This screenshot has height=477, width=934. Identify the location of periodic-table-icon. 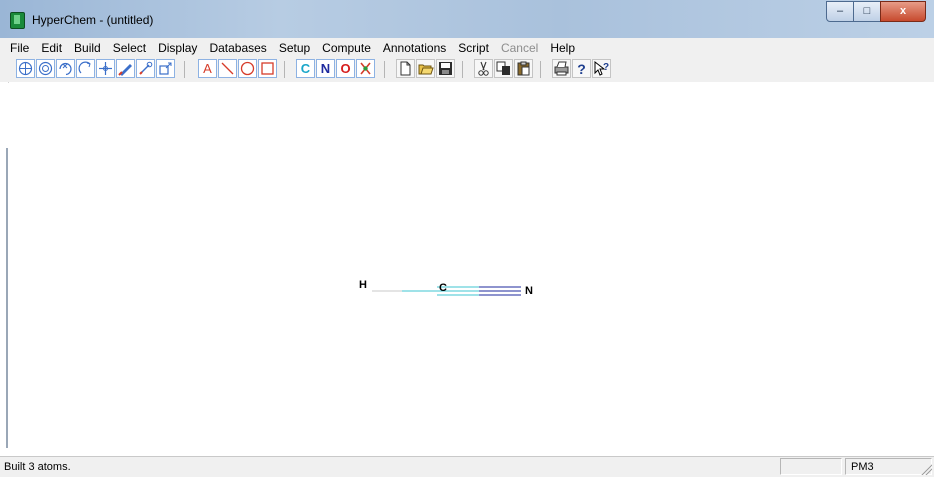
(365, 68).